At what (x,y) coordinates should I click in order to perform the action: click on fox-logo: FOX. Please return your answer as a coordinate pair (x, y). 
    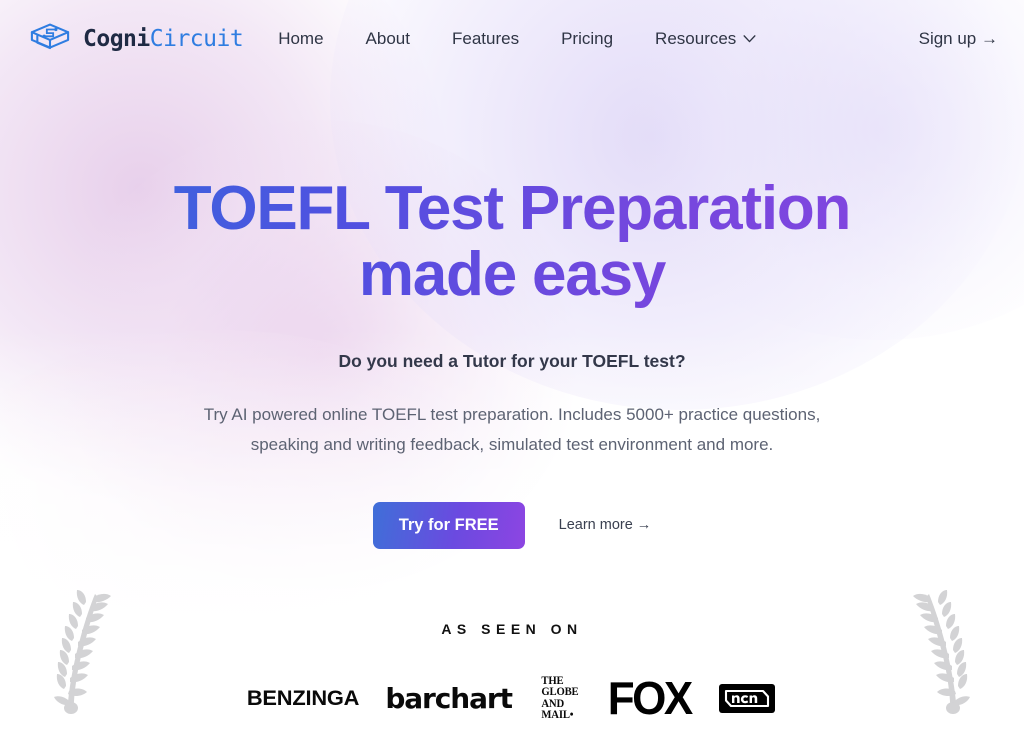
    Looking at the image, I should click on (650, 698).